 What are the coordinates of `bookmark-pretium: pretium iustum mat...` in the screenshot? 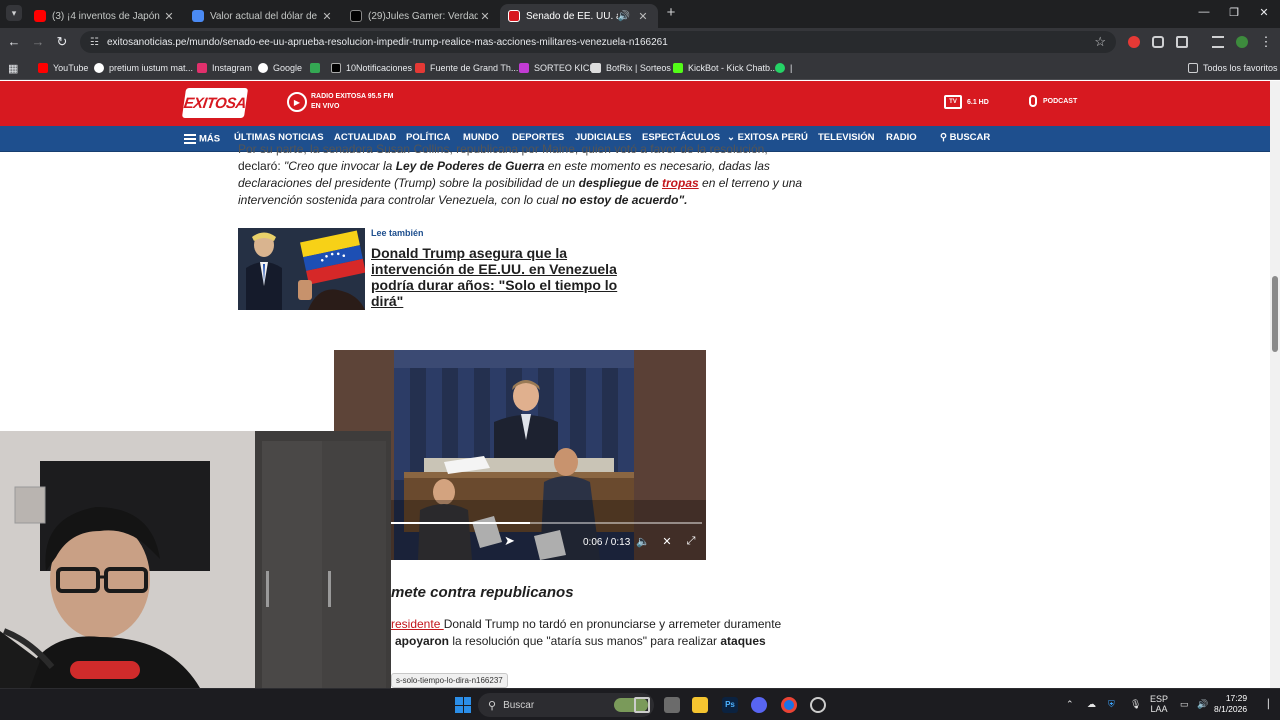 It's located at (143, 68).